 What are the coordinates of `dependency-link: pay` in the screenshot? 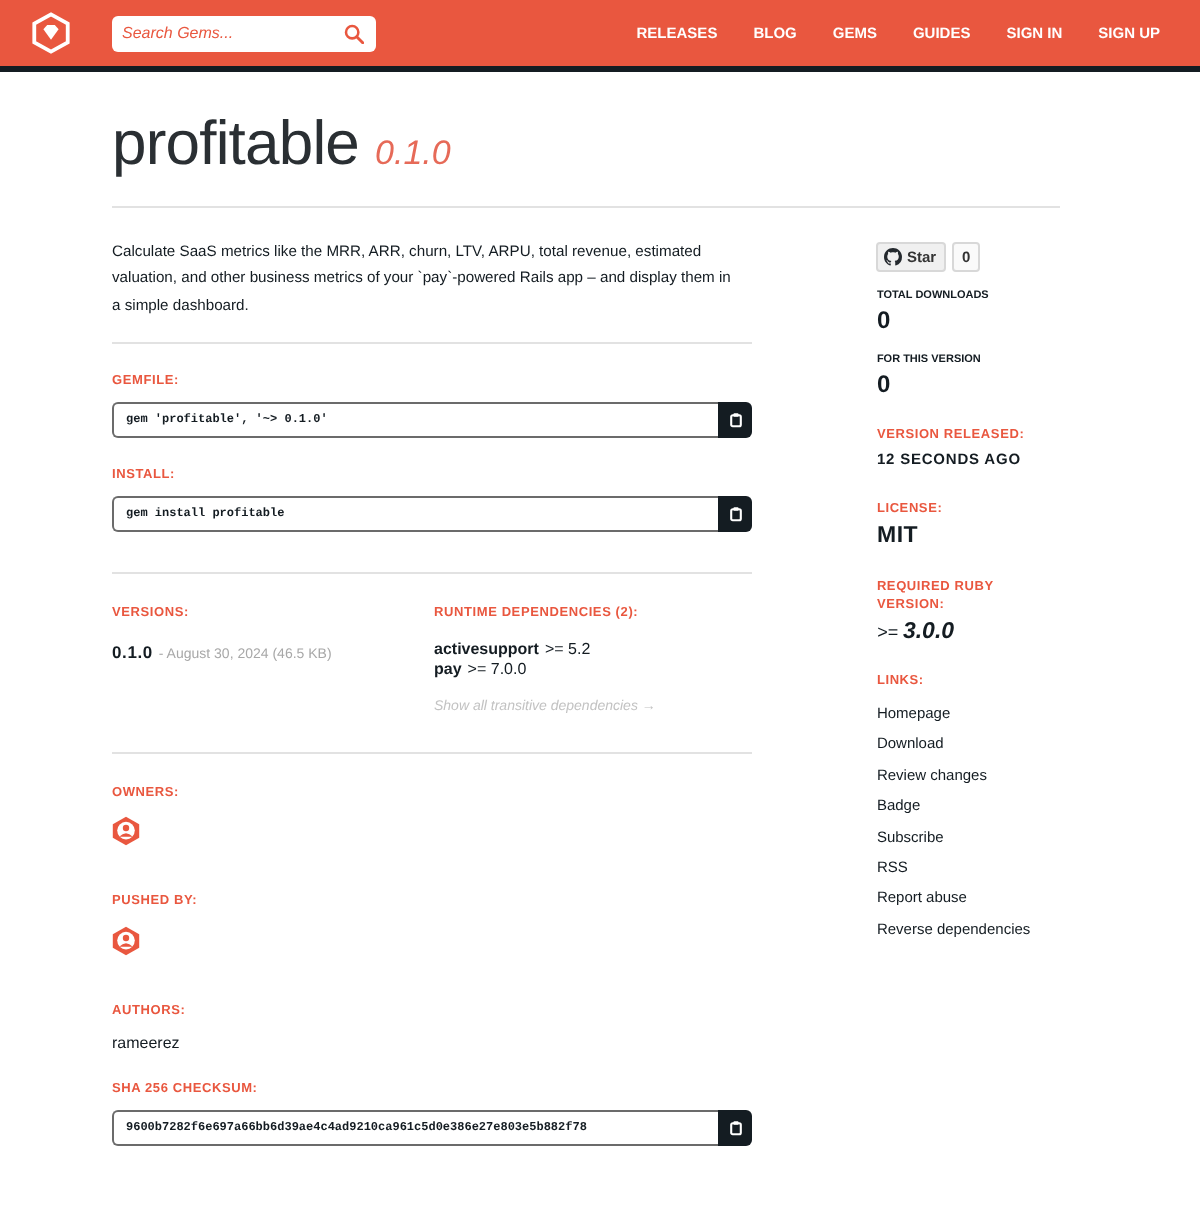 It's located at (448, 668).